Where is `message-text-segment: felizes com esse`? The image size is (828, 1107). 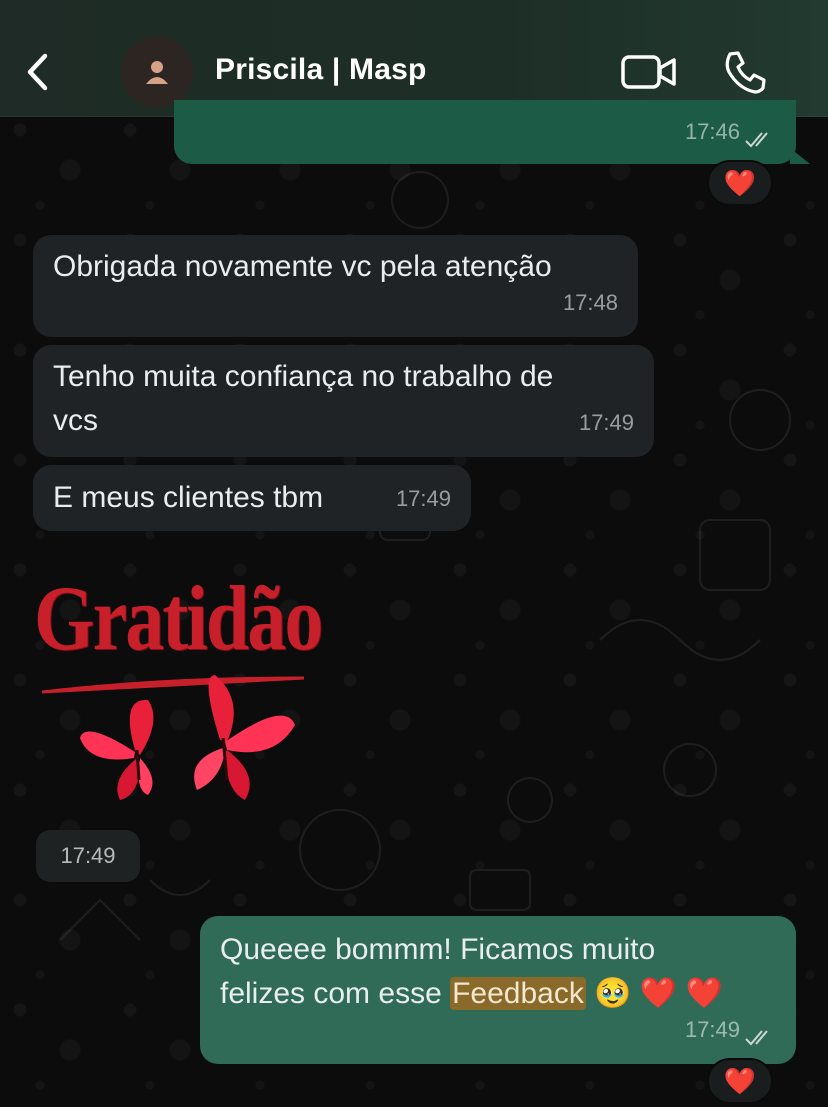
message-text-segment: felizes com esse is located at coordinates (335, 993).